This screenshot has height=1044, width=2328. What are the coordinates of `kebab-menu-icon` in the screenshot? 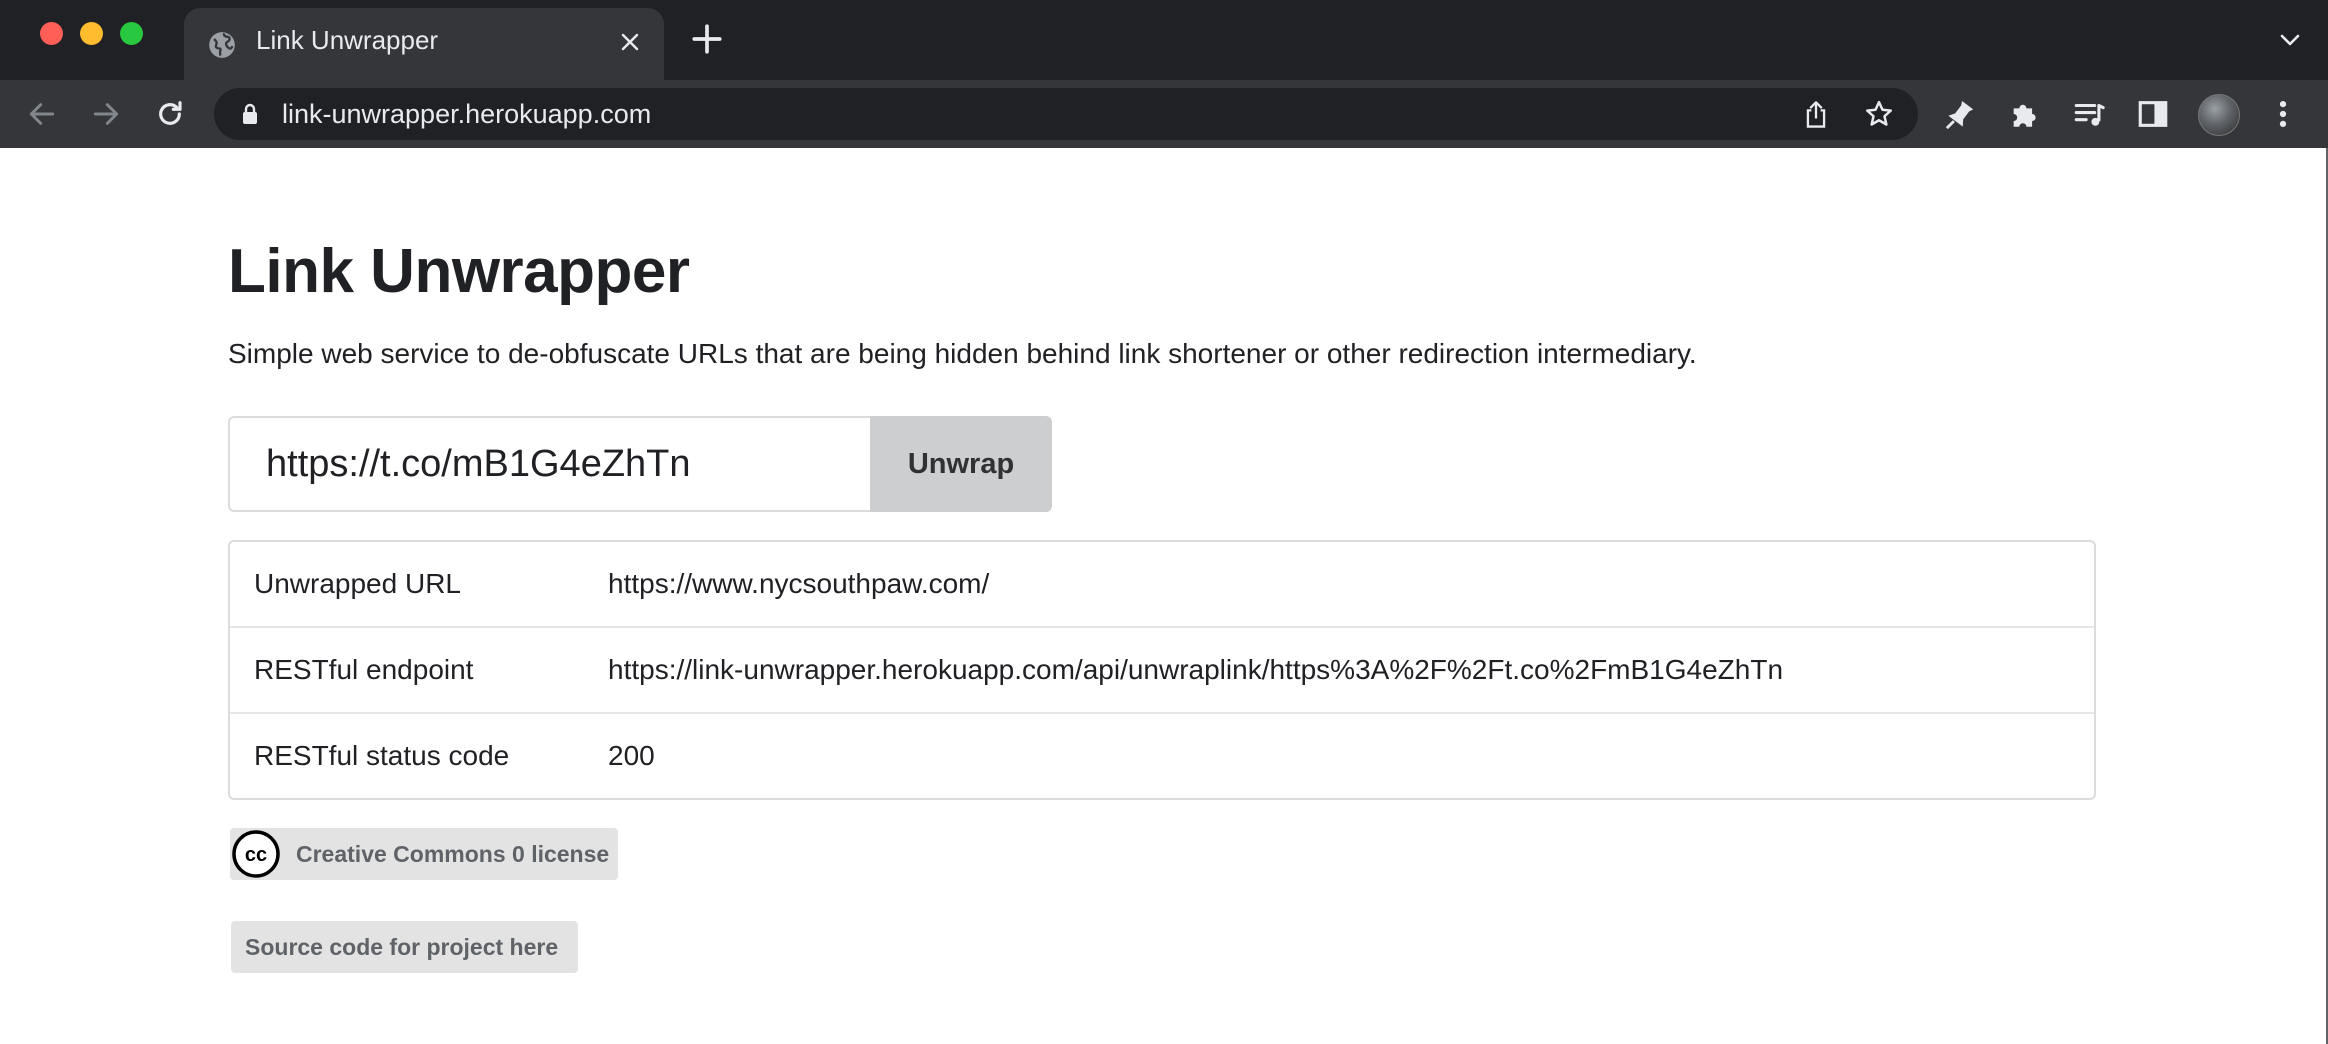 It's located at (2283, 114).